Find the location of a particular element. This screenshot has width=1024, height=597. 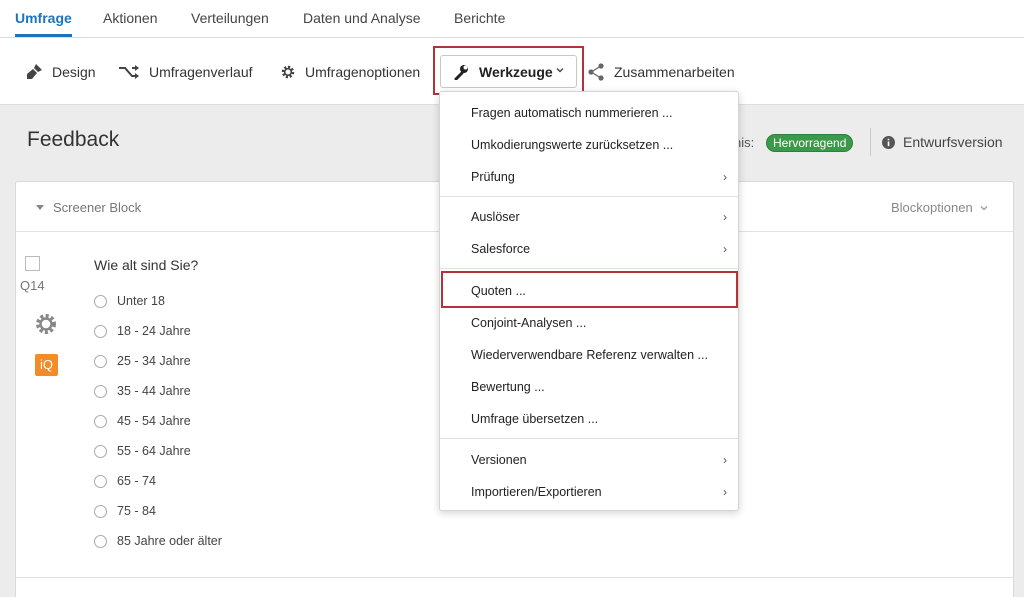

answer-label: 45 - 54 Jahre is located at coordinates (154, 421).